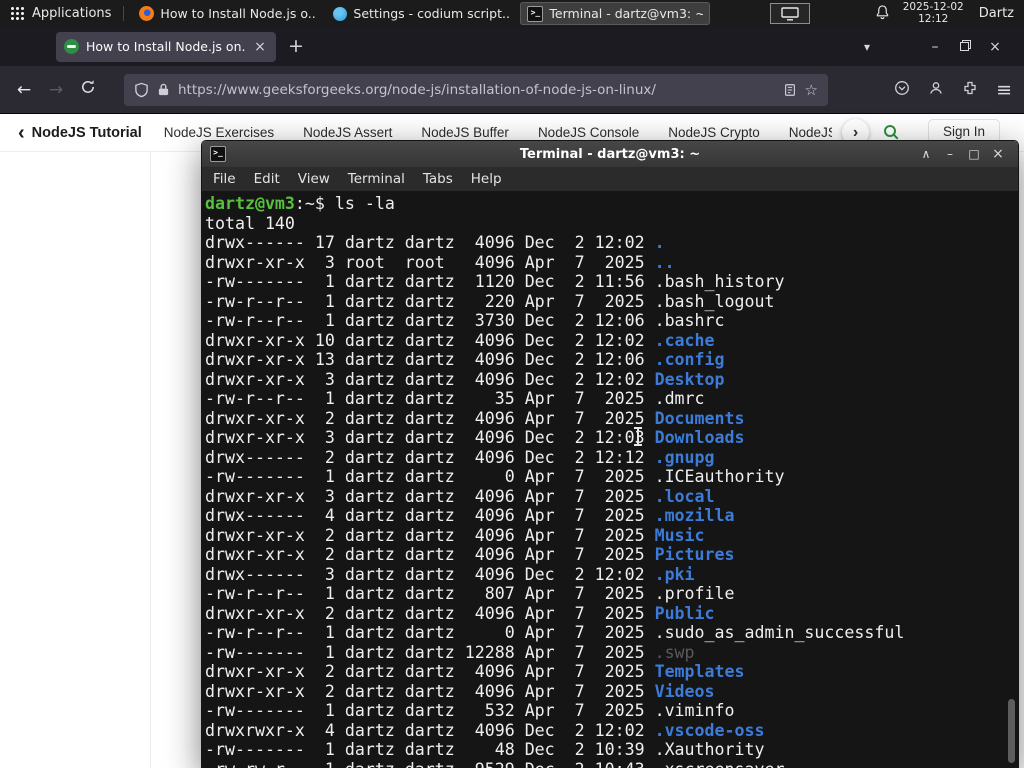 Image resolution: width=1024 pixels, height=768 pixels. What do you see at coordinates (21, 133) in the screenshot?
I see `site-back-chevron-icon: ‹` at bounding box center [21, 133].